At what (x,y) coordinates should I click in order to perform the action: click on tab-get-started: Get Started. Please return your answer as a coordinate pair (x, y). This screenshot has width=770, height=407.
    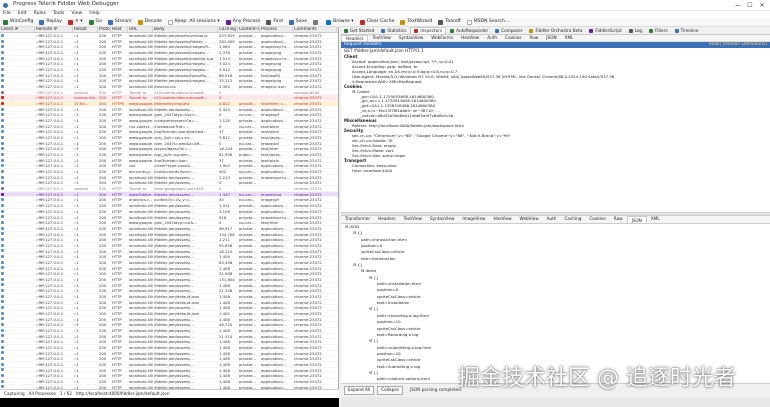
    Looking at the image, I should click on (359, 31).